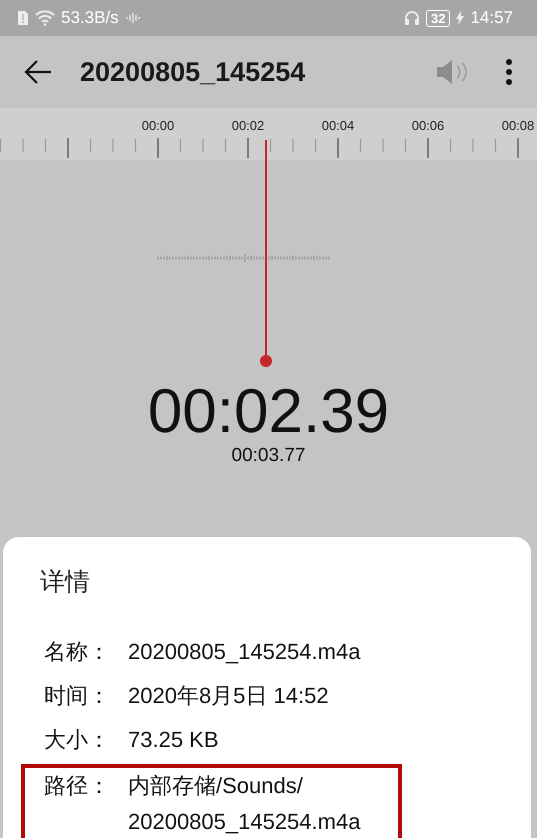  I want to click on headphones-icon, so click(412, 18).